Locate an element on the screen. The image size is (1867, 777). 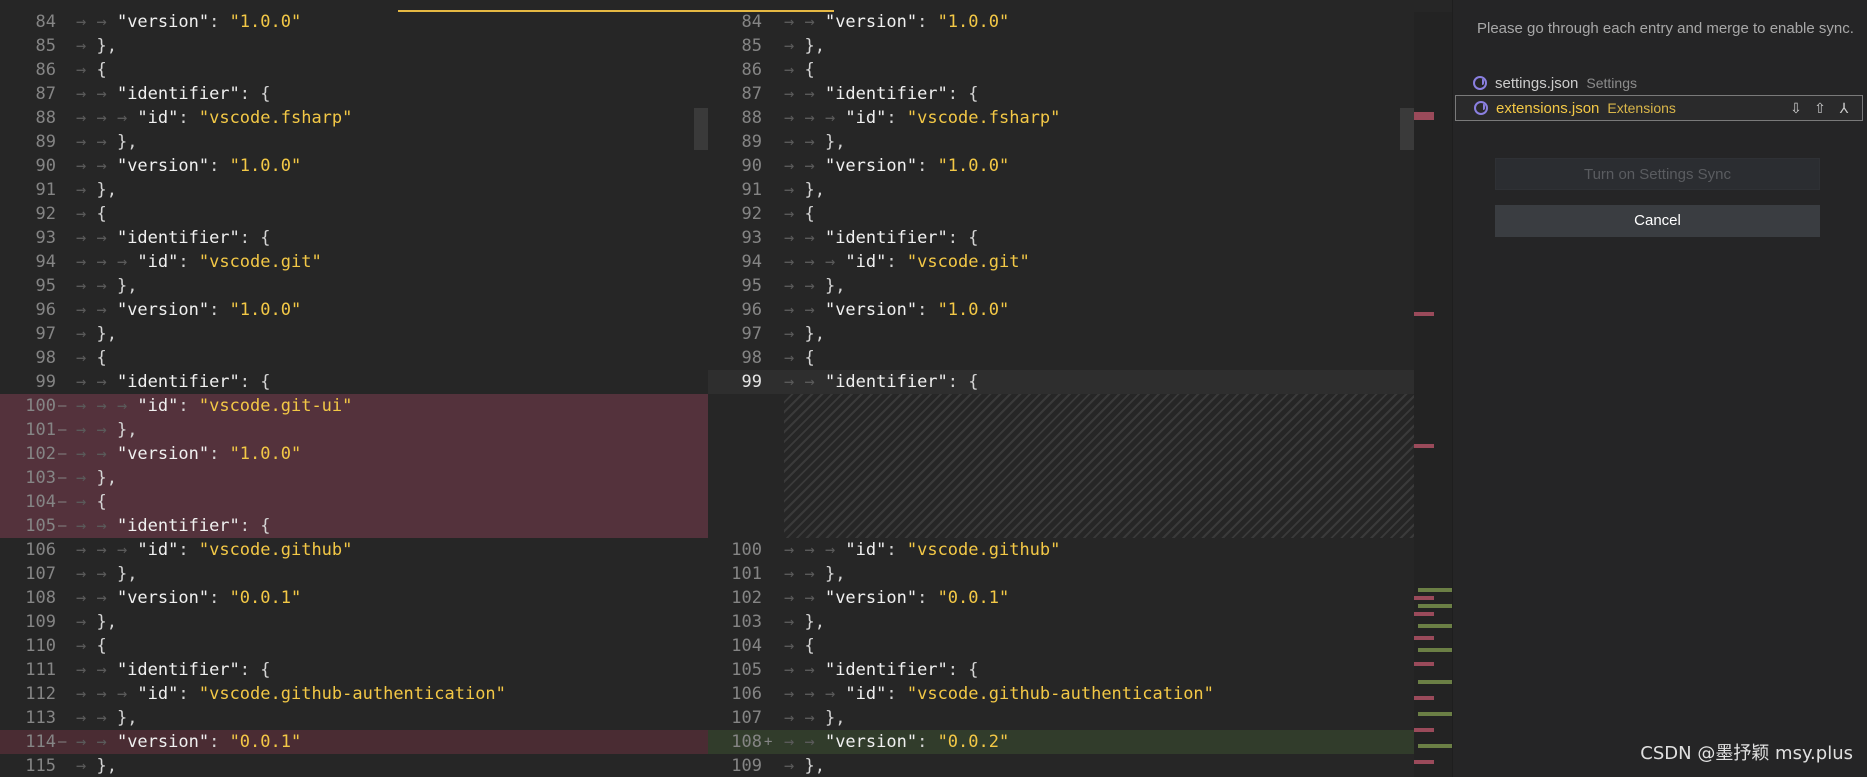
line-number: 85 is located at coordinates (751, 46).